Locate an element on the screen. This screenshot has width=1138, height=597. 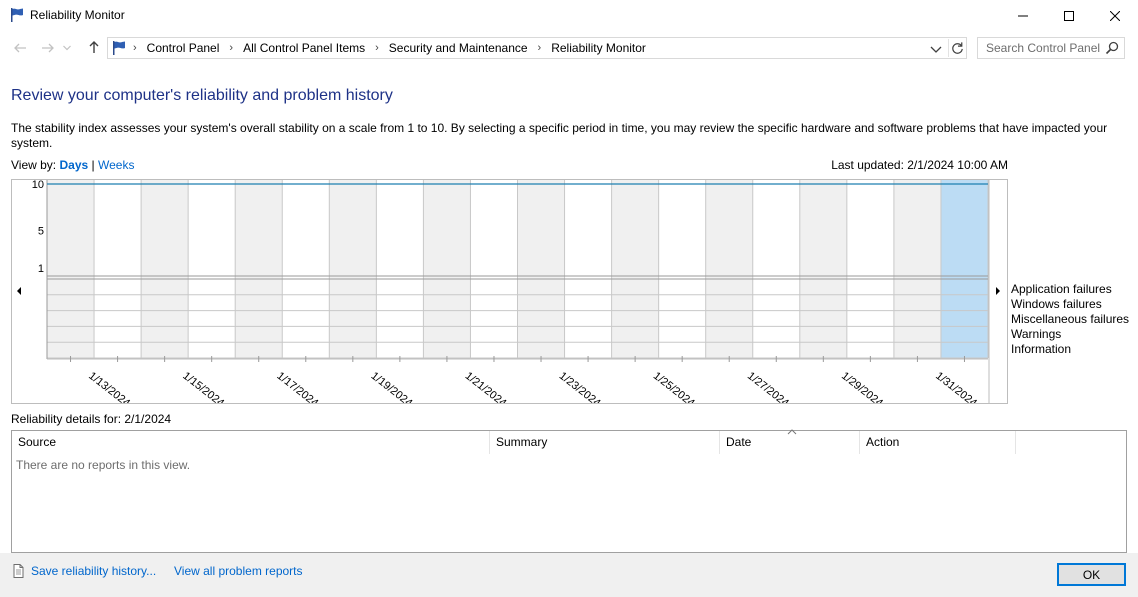
view-by-label: View by: is located at coordinates (34, 165).